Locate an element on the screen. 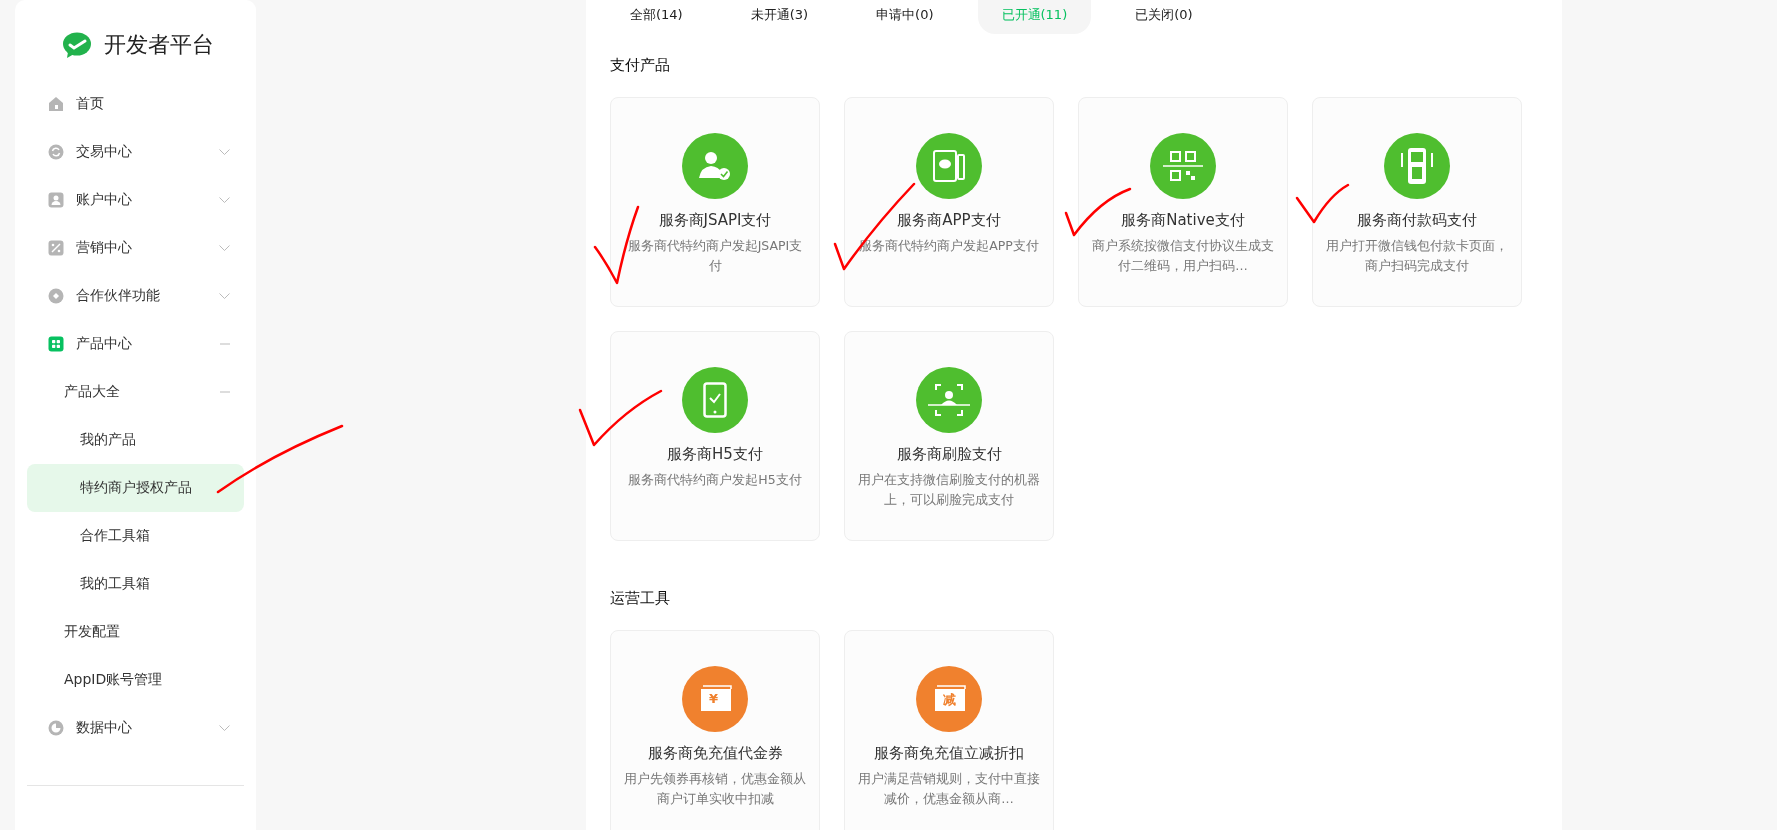  sidebar-item: 产品中心 is located at coordinates (135, 344).